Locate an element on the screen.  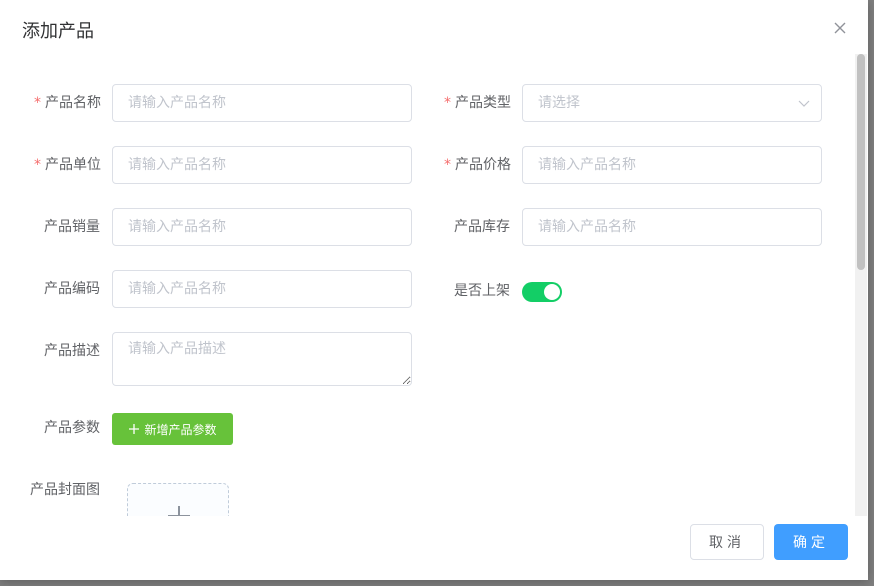
product-type-input is located at coordinates (672, 103).